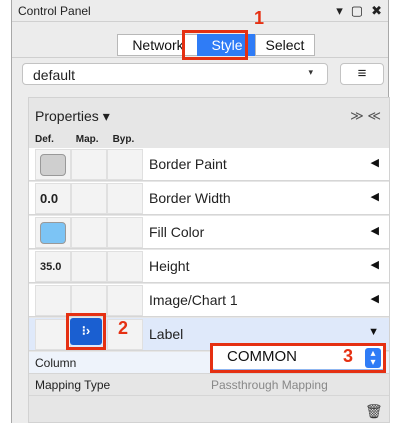  I want to click on property-row: 35.0 Height ◀, so click(209, 266).